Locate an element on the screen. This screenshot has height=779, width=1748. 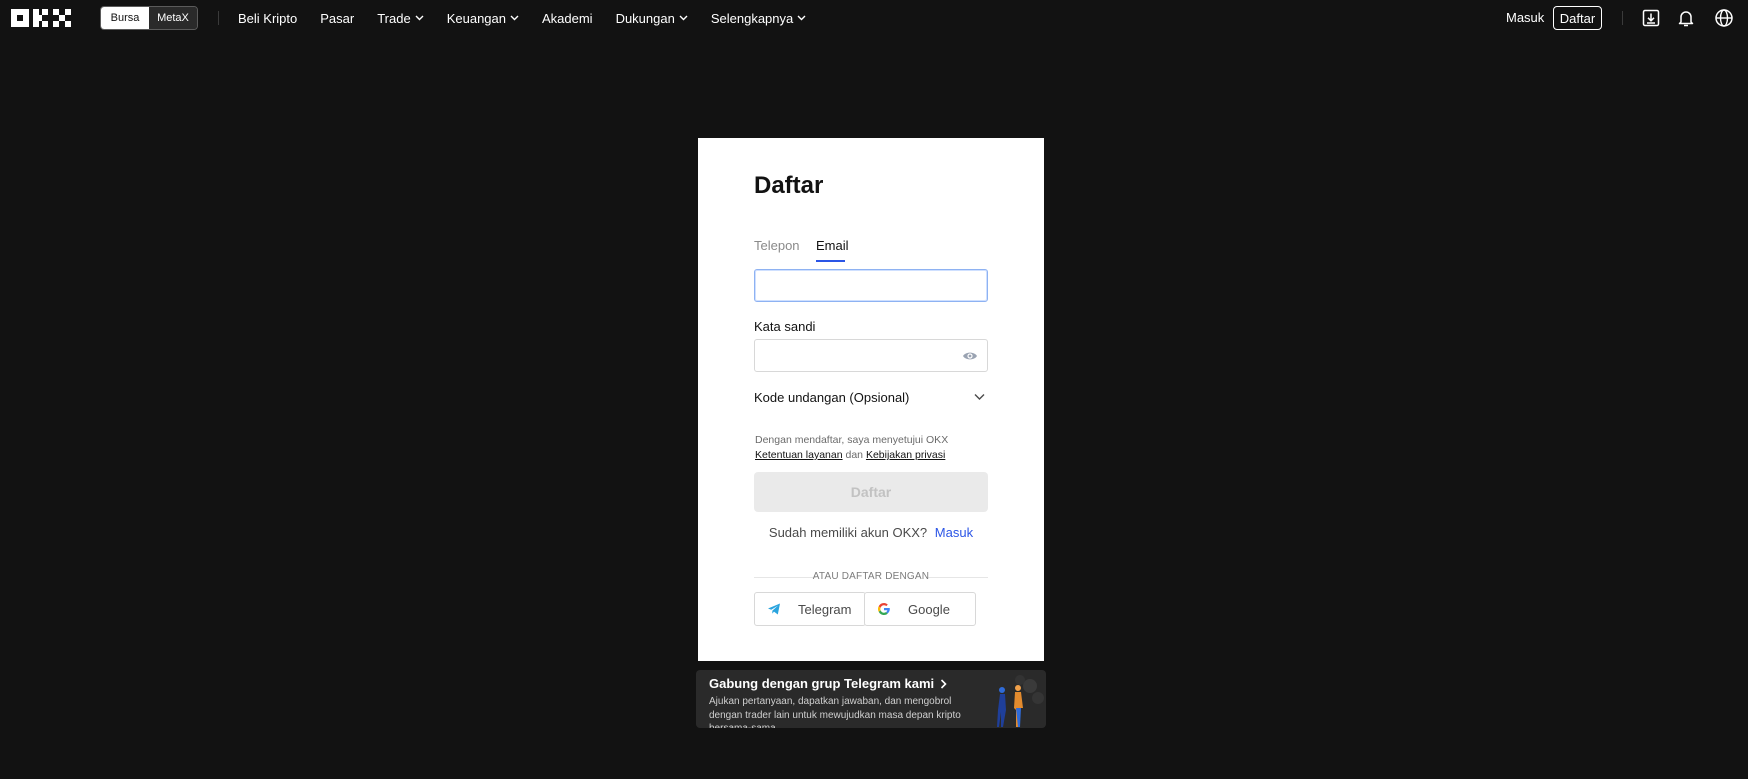
have-account-row: Sudah memiliki akun OKX? Masuk is located at coordinates (871, 532).